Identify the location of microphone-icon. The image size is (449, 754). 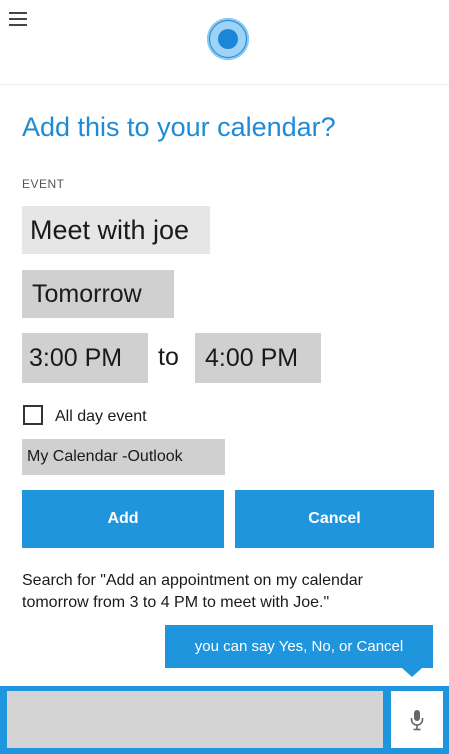
(417, 719).